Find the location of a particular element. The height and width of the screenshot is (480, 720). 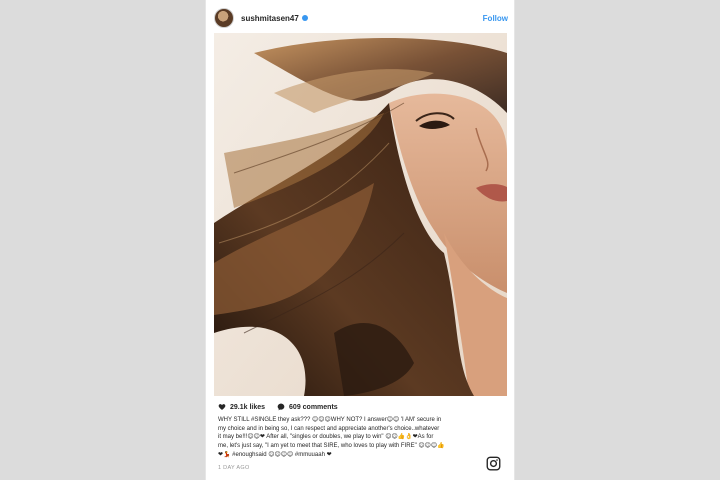

heart-icon is located at coordinates (222, 407).